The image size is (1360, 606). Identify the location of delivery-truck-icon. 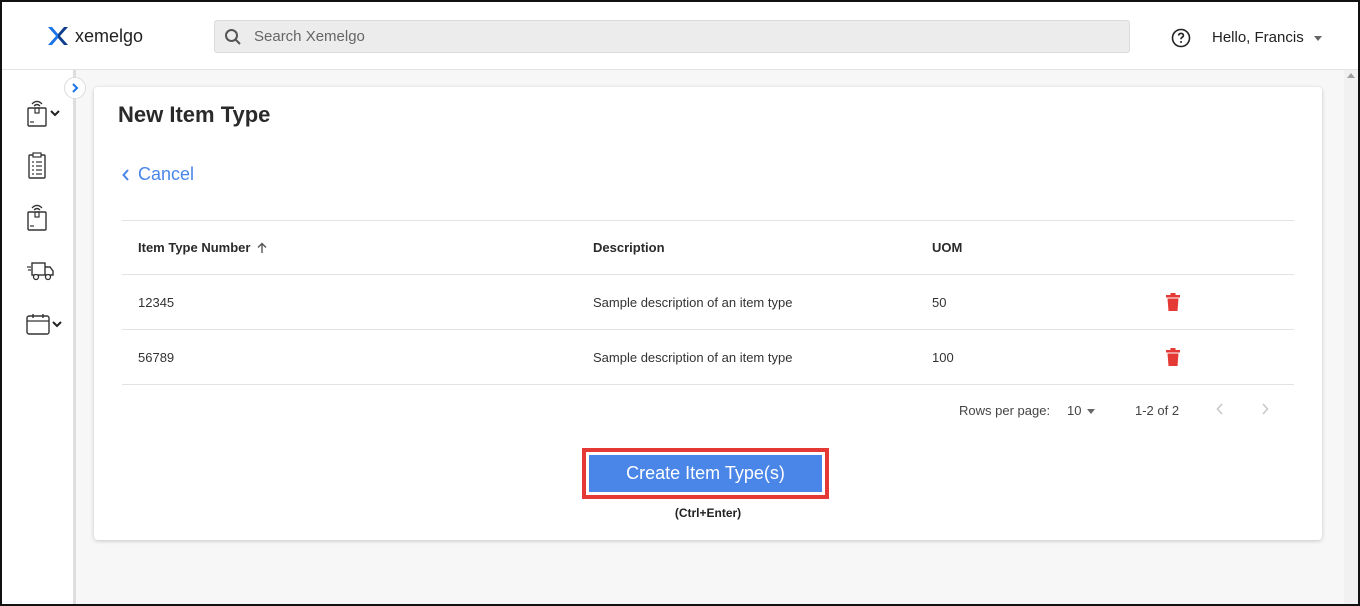
(40, 271).